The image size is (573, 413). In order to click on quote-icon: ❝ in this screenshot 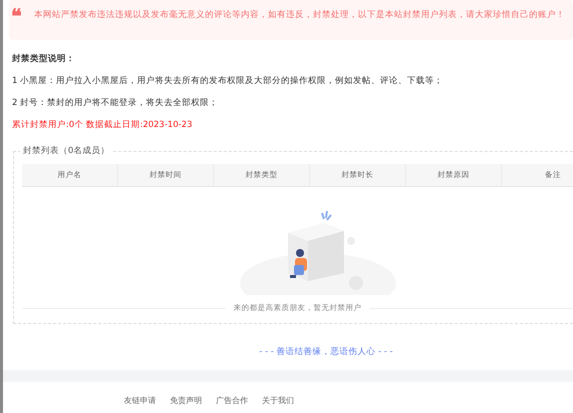, I will do `click(16, 17)`.